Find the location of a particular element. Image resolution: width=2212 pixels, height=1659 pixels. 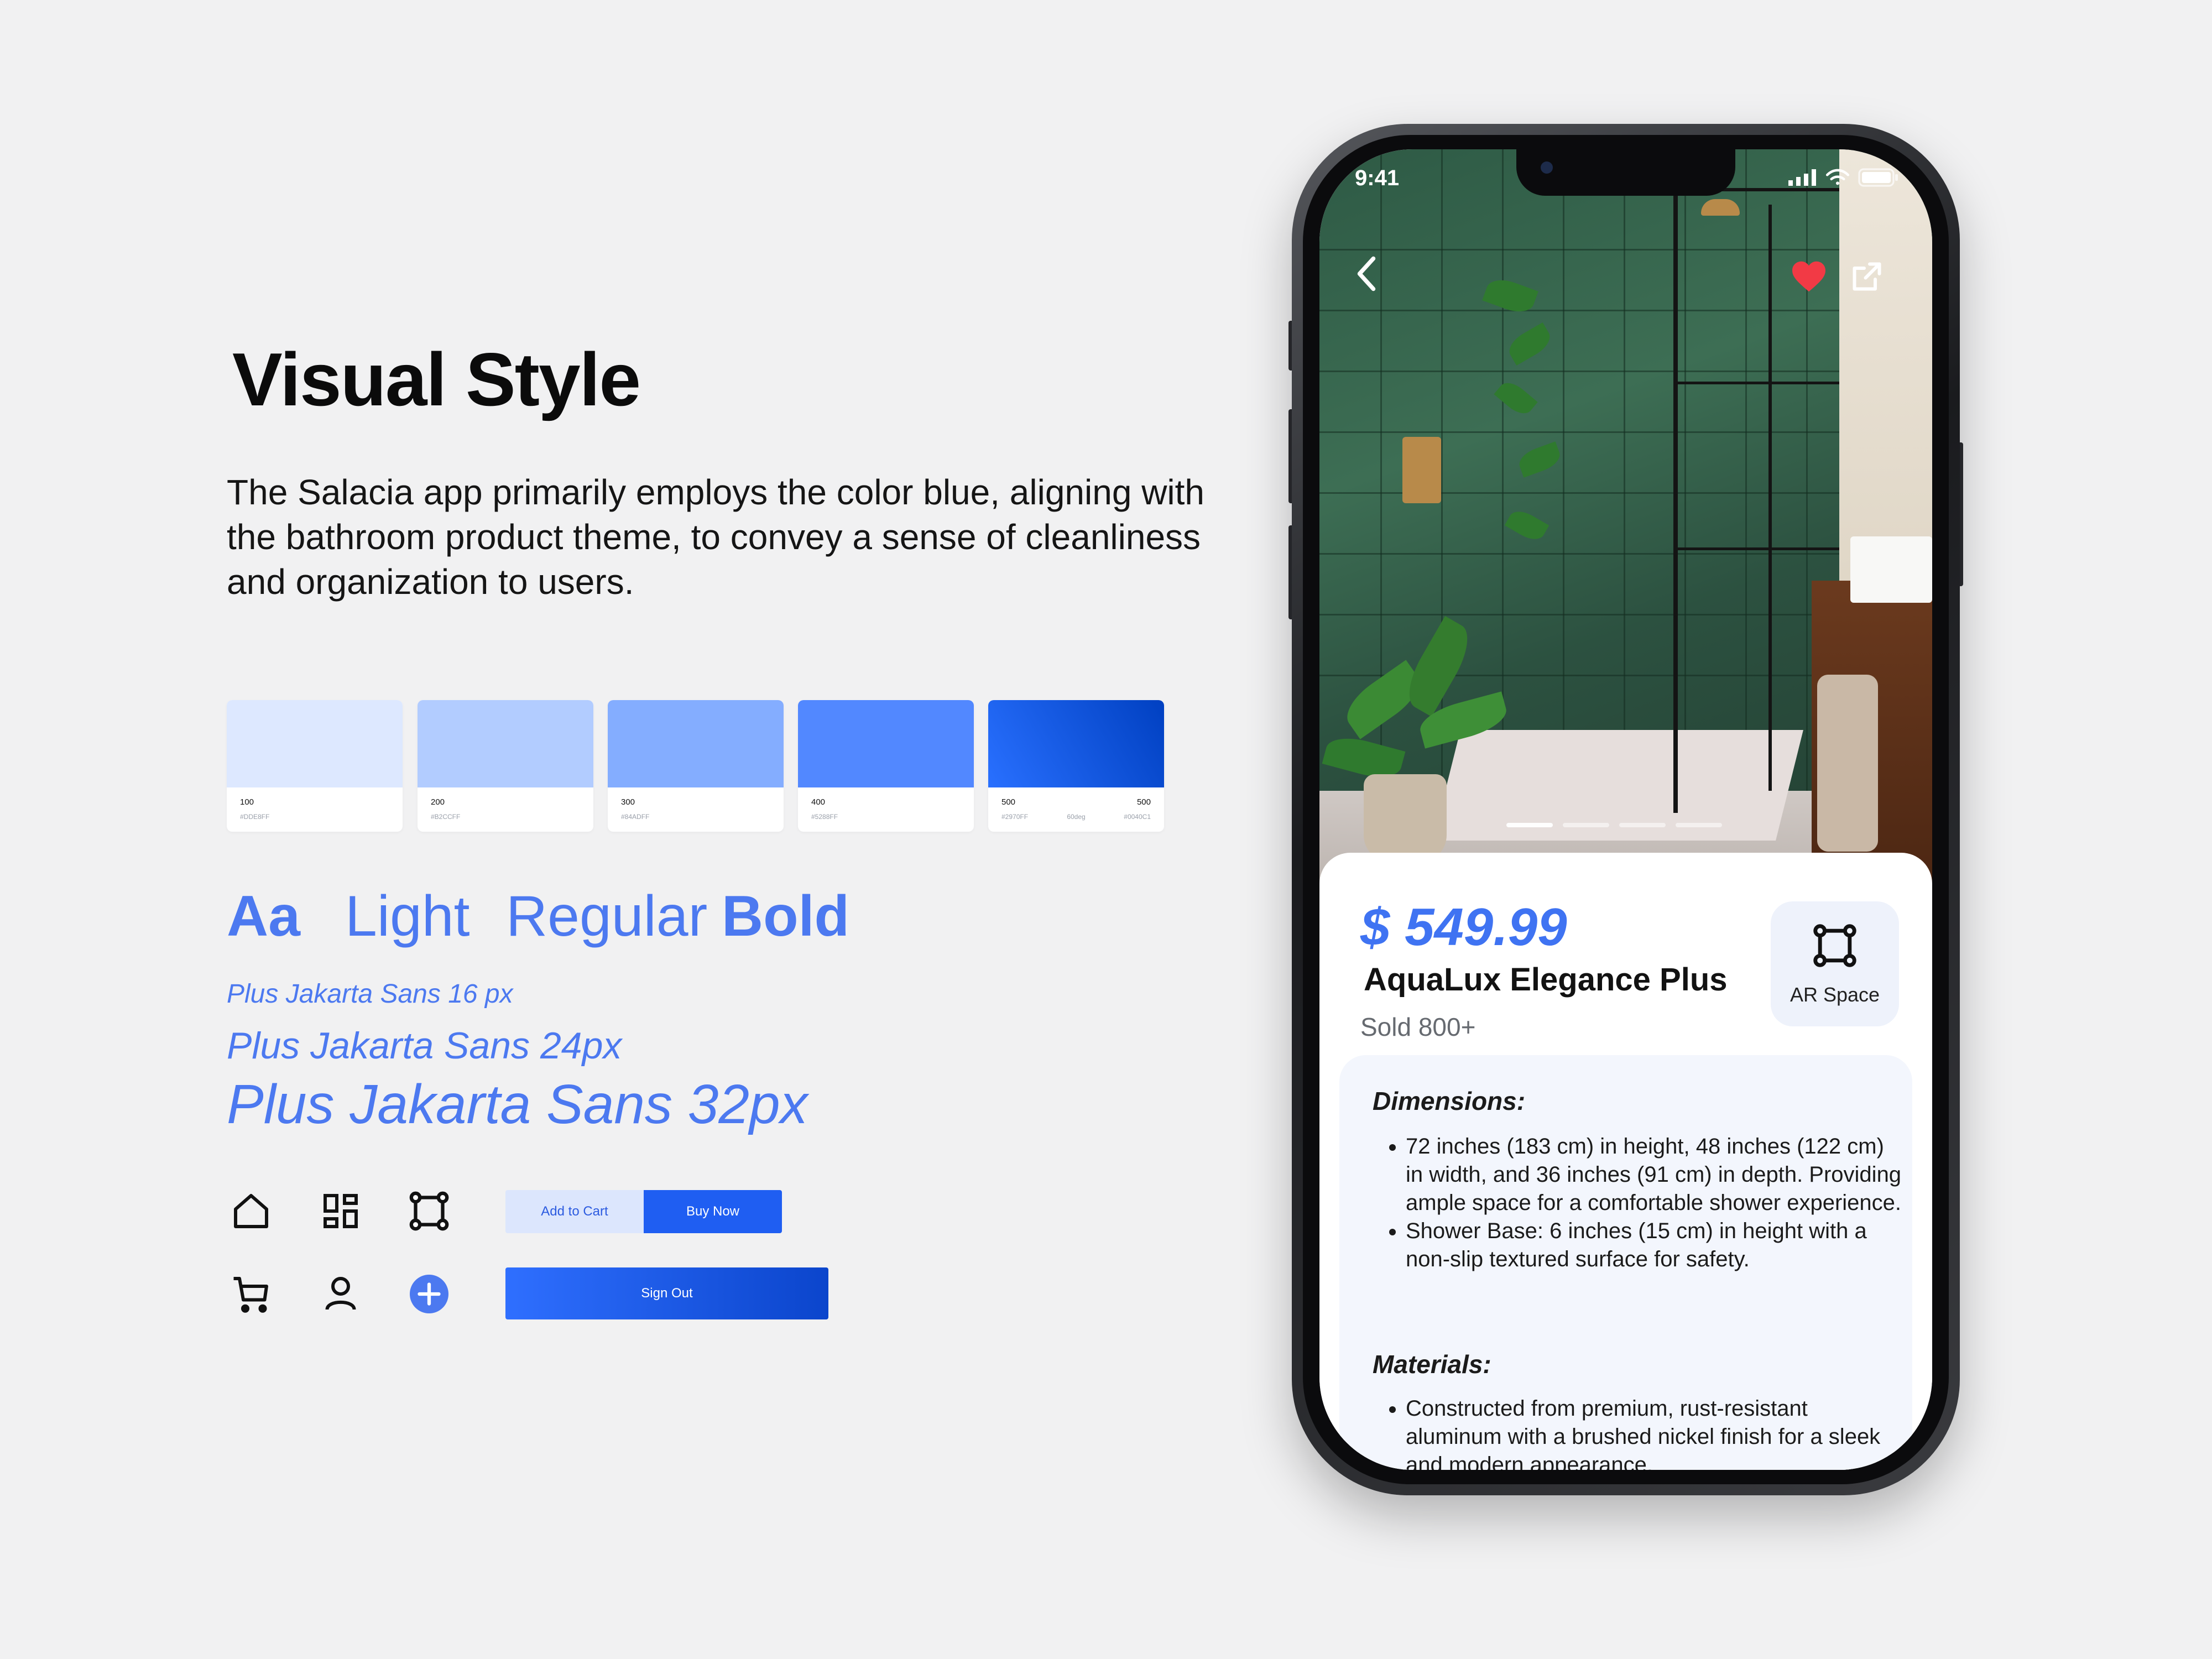

swatch-300: 300 #84ADFF is located at coordinates (696, 766).